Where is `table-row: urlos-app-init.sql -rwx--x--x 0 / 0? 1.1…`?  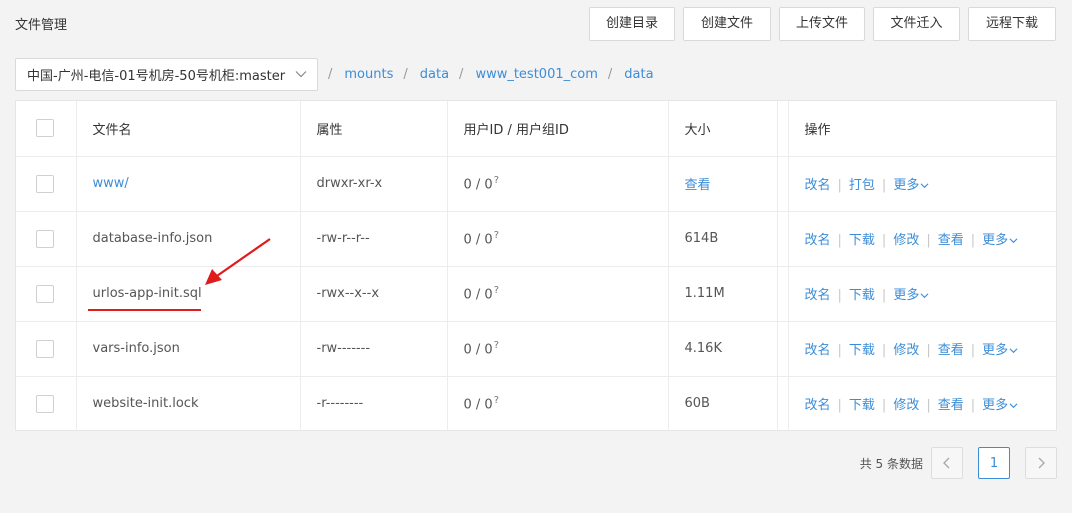
table-row: urlos-app-init.sql -rwx--x--x 0 / 0? 1.1… is located at coordinates (536, 294).